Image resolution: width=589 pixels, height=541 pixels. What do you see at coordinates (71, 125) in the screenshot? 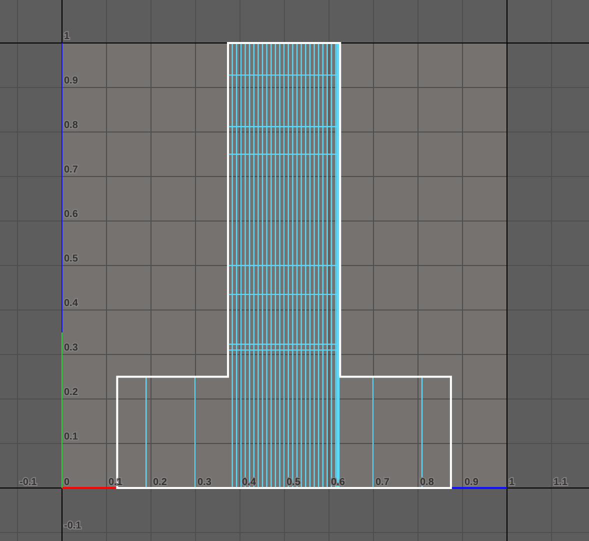
I see `v-axis-label: 0.8` at bounding box center [71, 125].